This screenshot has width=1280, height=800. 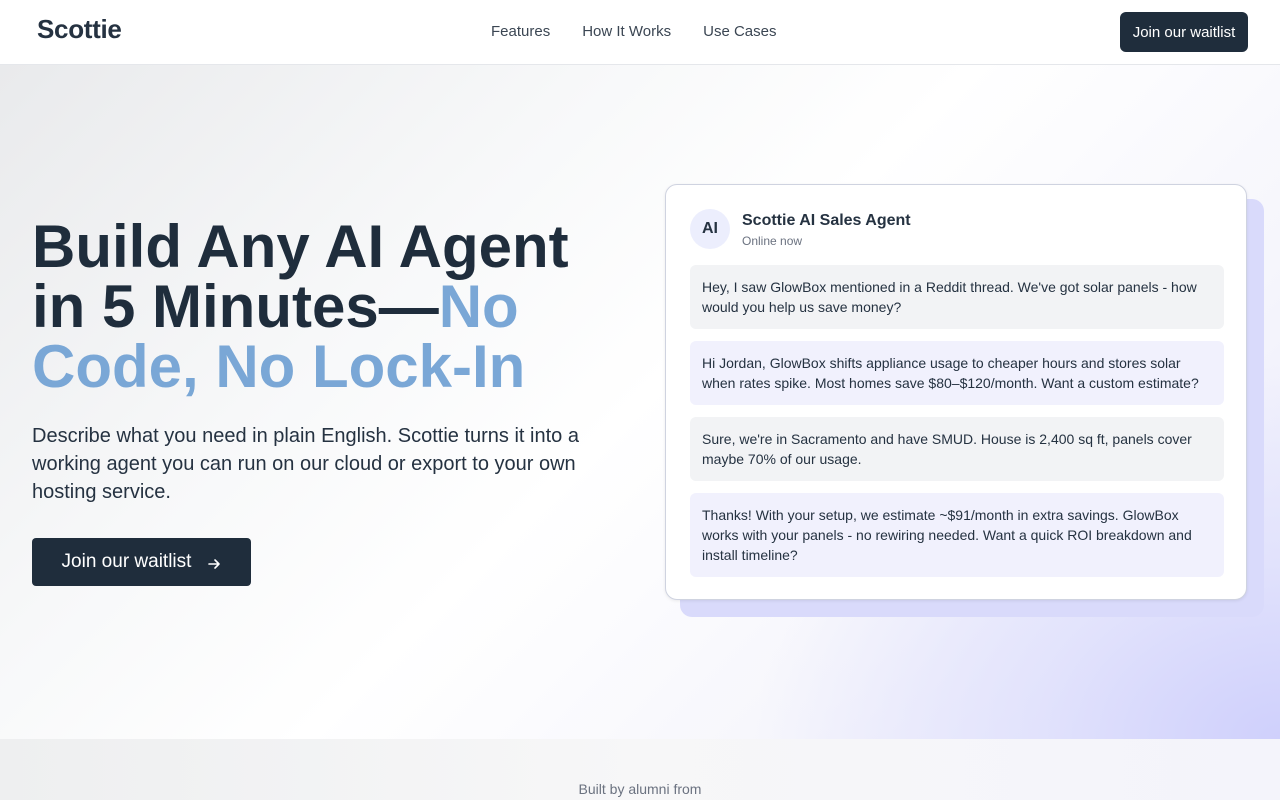 I want to click on trust-label: Built by alumni from, so click(x=640, y=789).